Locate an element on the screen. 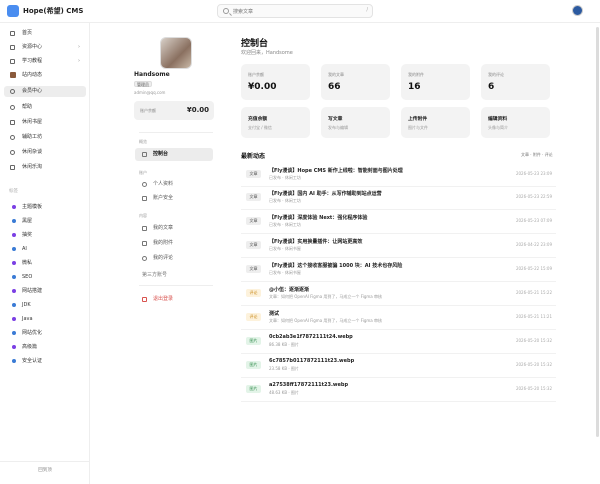  menu-item-third-party: 第三方账号 is located at coordinates (154, 274).